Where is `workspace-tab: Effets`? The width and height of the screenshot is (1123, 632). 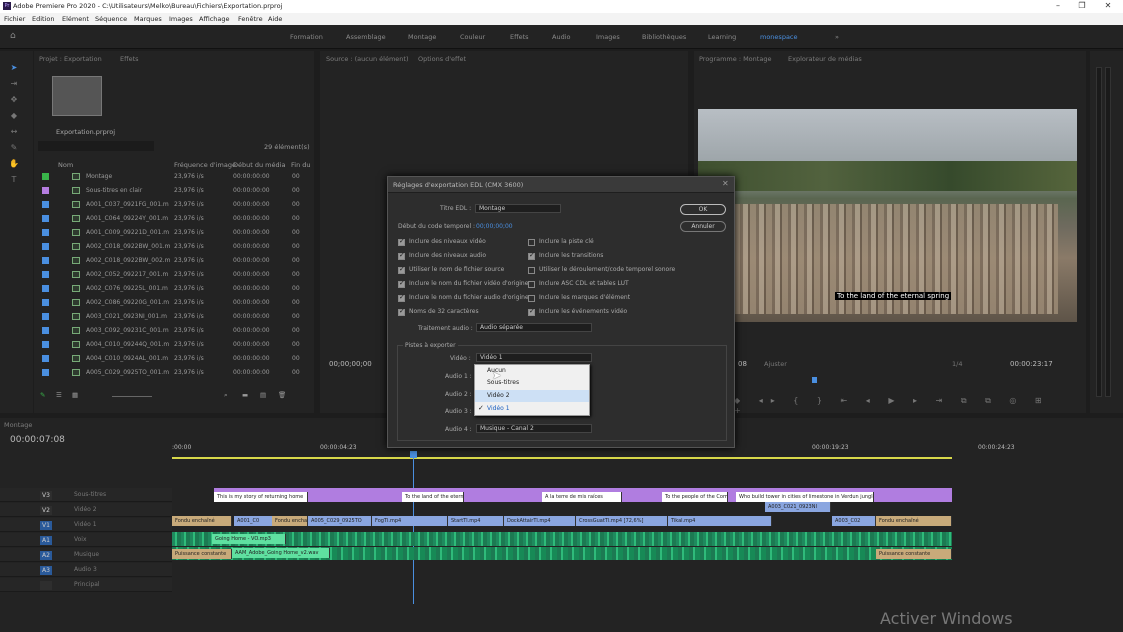
workspace-tab: Effets is located at coordinates (519, 37).